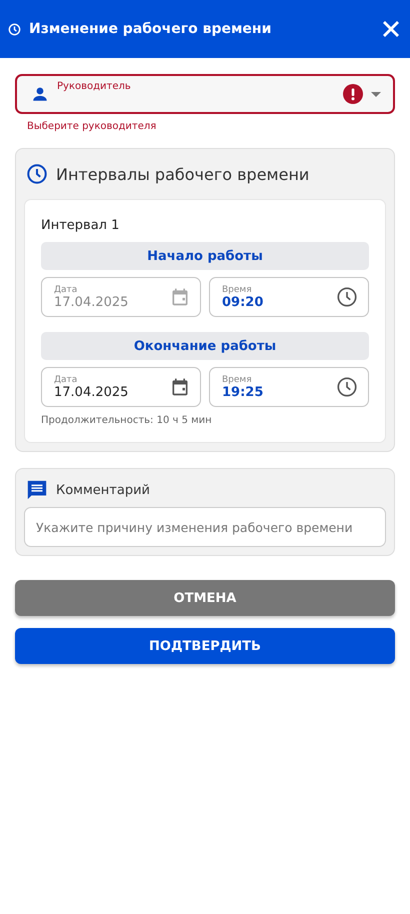 This screenshot has width=410, height=914. What do you see at coordinates (243, 392) in the screenshot?
I see `field-value: 19:25` at bounding box center [243, 392].